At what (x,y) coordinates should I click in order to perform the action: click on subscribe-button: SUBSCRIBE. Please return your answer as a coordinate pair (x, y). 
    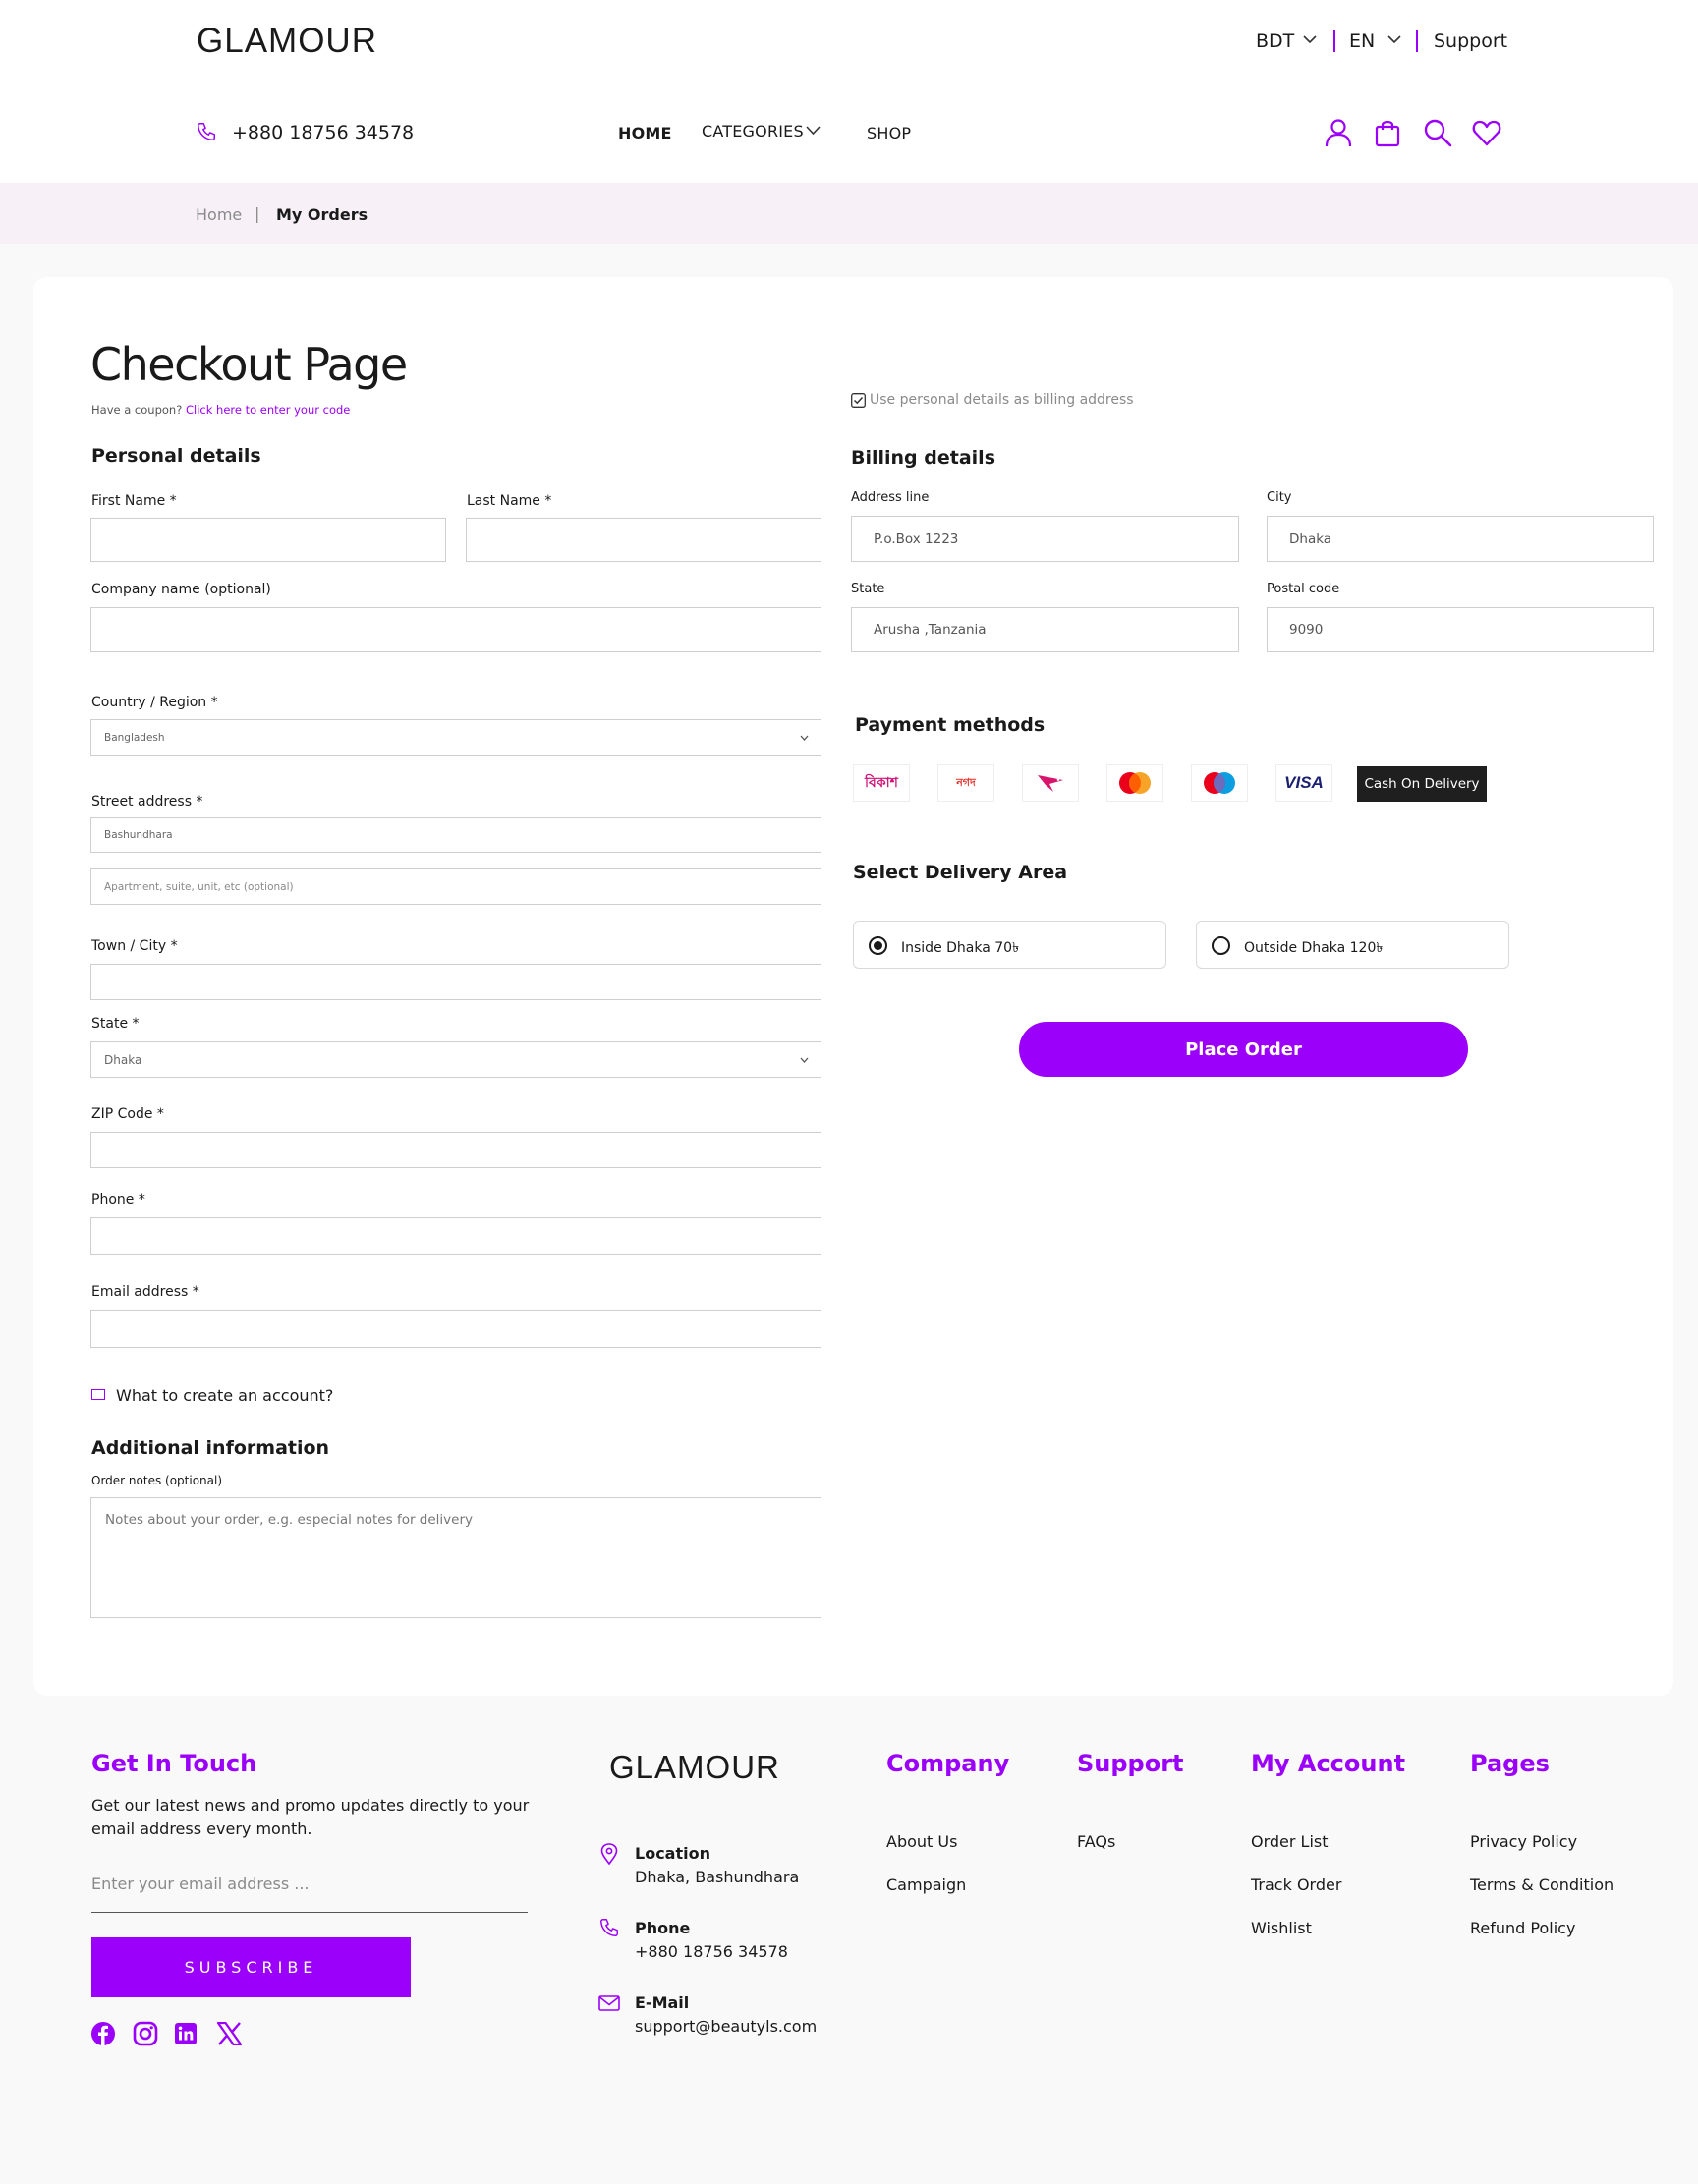
    Looking at the image, I should click on (251, 1967).